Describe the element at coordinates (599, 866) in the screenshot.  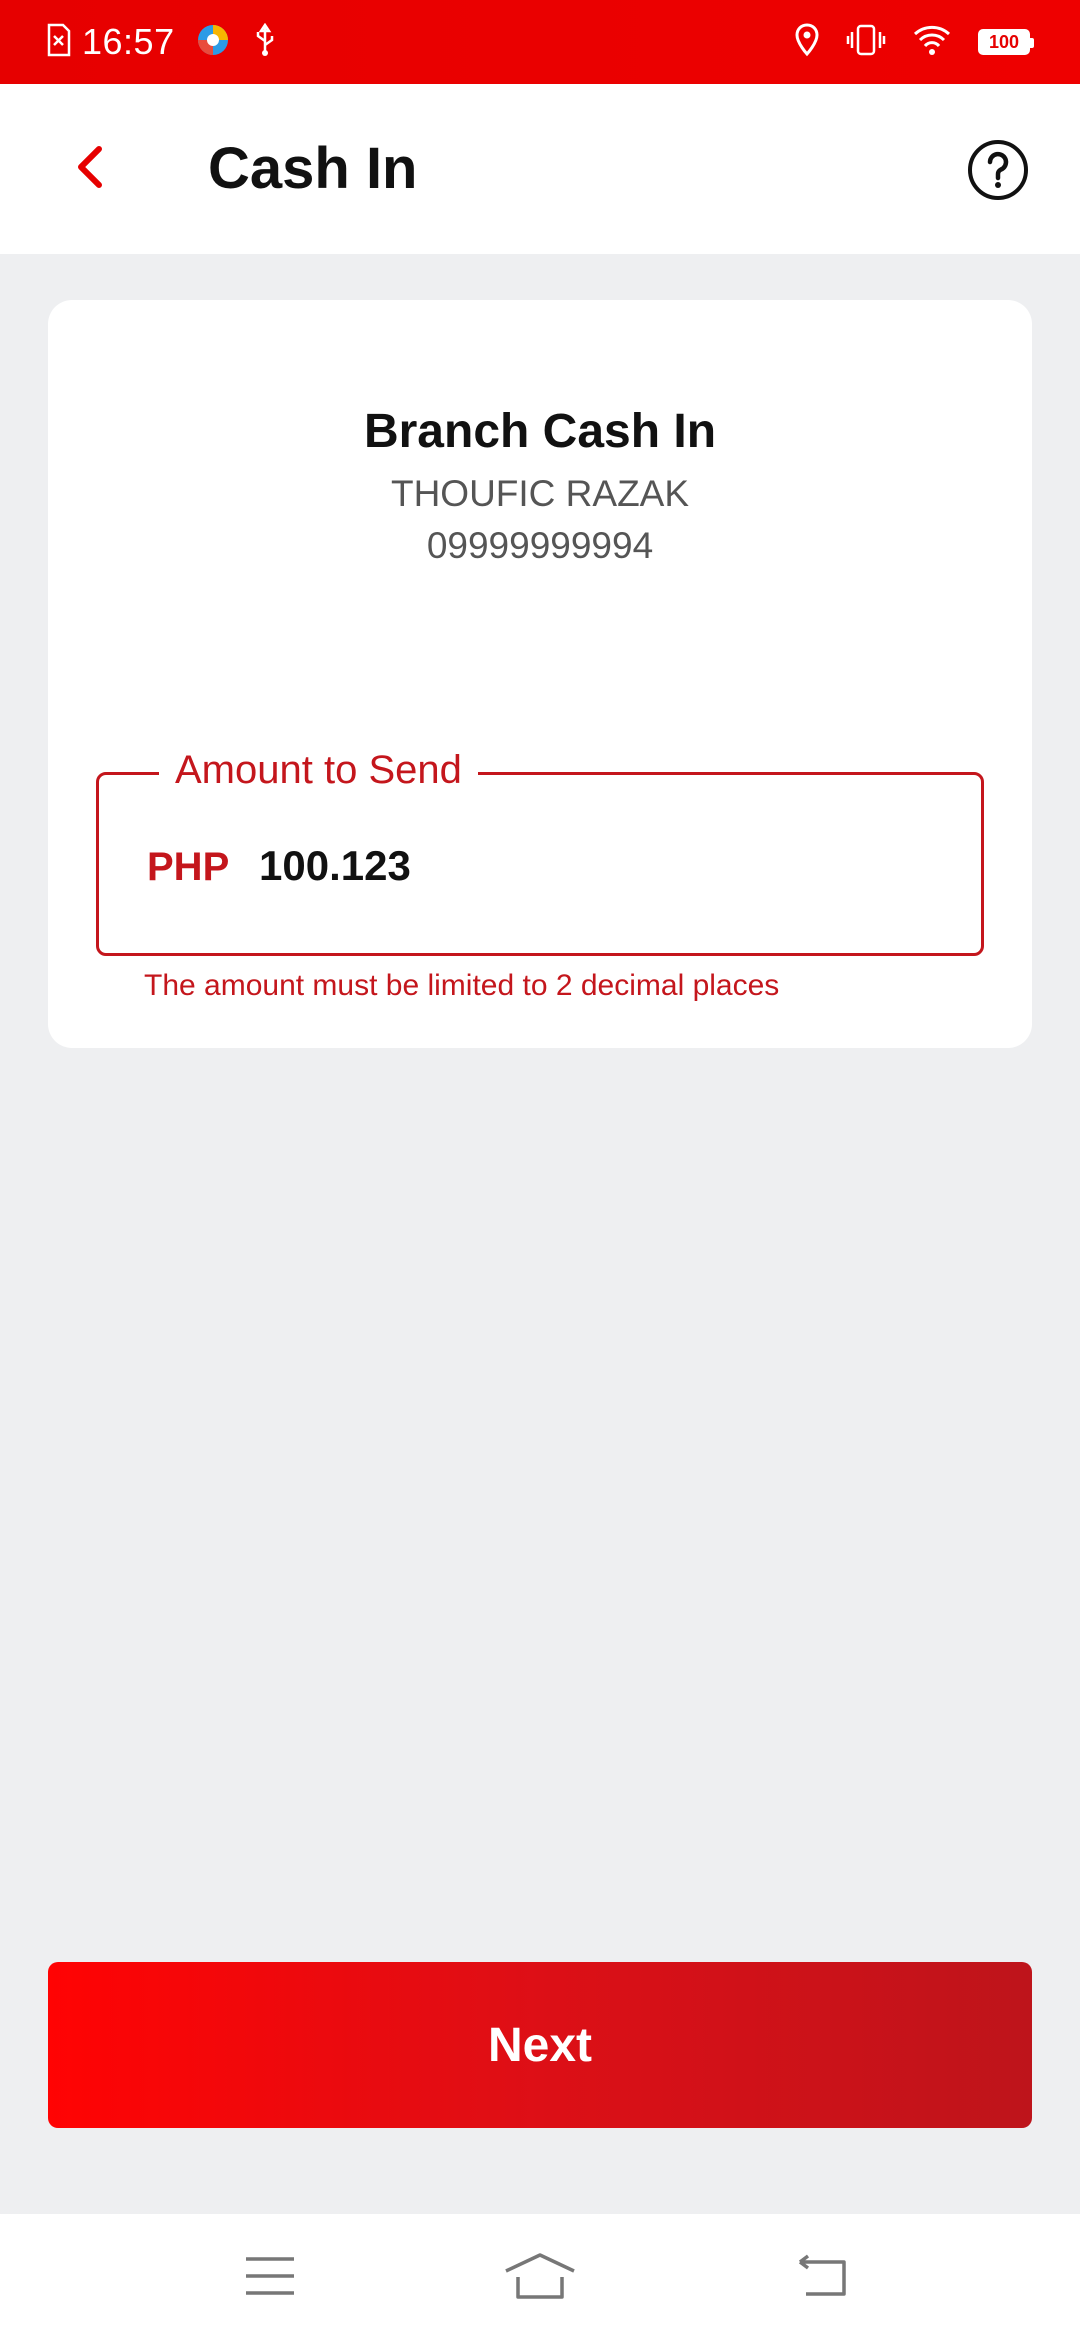
I see `amount-input` at that location.